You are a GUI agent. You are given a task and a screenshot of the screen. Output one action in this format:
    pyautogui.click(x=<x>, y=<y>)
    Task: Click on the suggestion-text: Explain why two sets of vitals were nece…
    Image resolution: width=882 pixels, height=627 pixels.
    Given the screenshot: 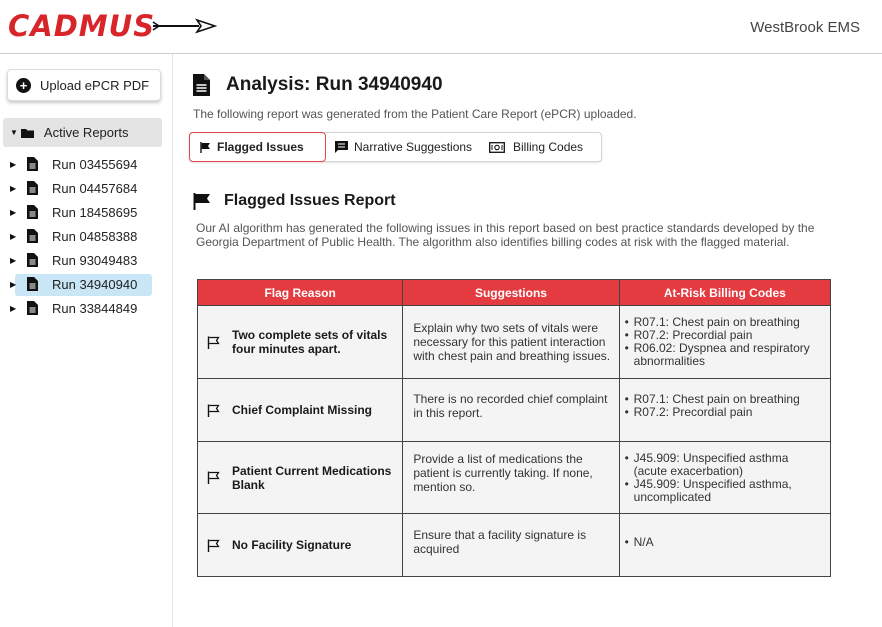 What is the action you would take?
    pyautogui.click(x=512, y=342)
    